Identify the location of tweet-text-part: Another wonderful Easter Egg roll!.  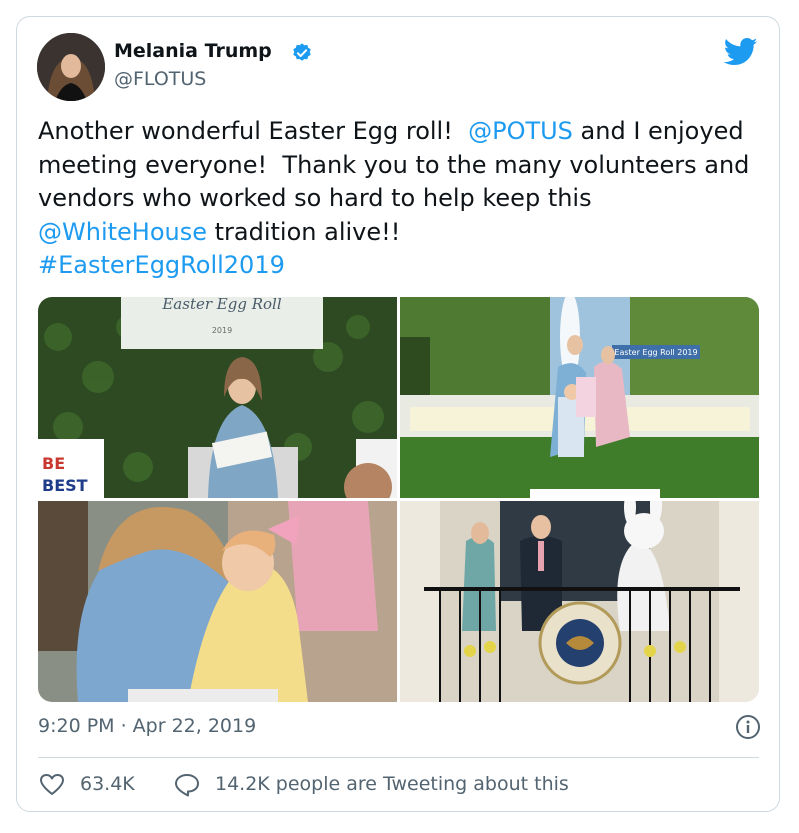
(253, 131).